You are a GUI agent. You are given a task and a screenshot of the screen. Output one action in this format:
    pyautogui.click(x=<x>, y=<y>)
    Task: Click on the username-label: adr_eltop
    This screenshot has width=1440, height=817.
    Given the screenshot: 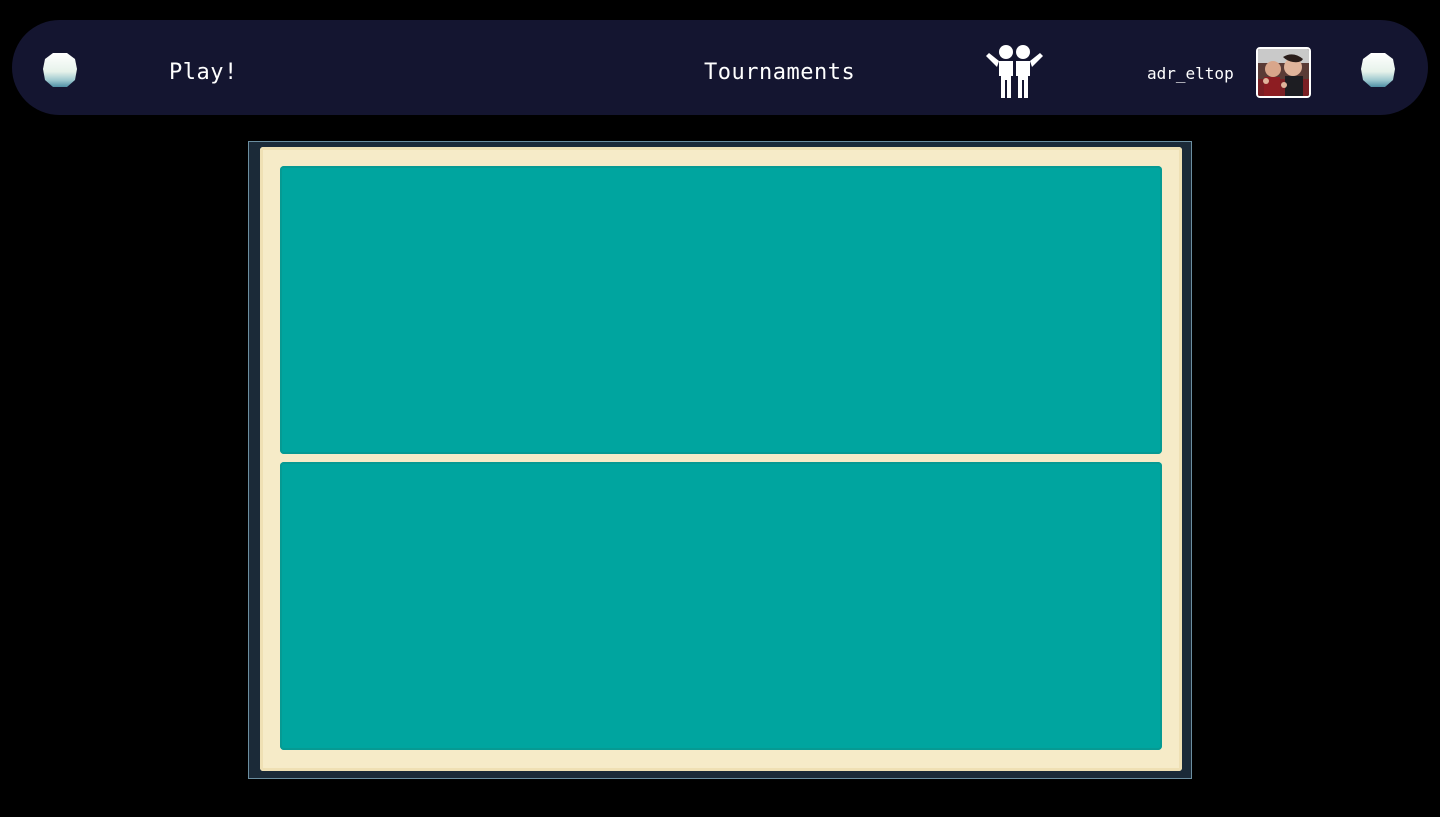 What is the action you would take?
    pyautogui.click(x=1190, y=73)
    